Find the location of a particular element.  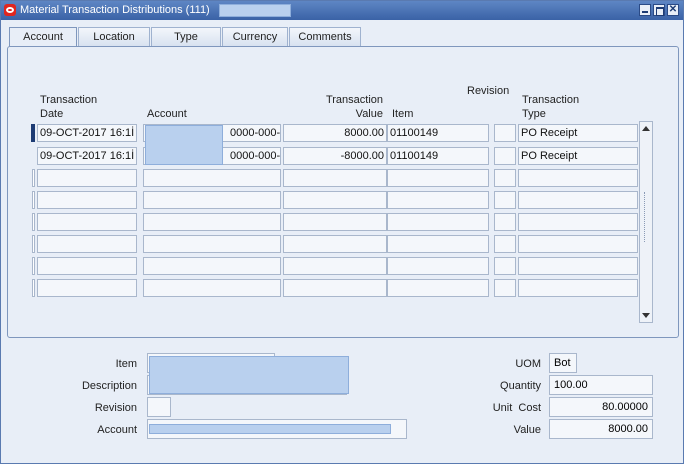

header-transaction-value-line1: Transaction is located at coordinates (354, 100).